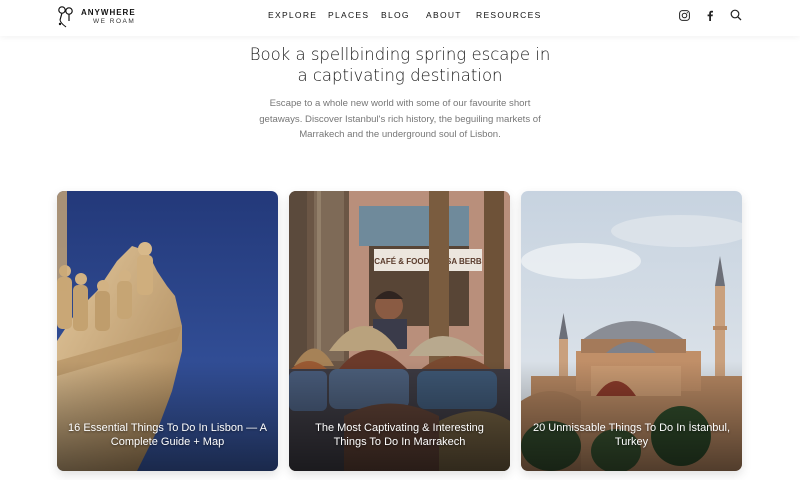 The width and height of the screenshot is (800, 480). What do you see at coordinates (292, 15) in the screenshot?
I see `nav-item-explore: EXPLORE` at bounding box center [292, 15].